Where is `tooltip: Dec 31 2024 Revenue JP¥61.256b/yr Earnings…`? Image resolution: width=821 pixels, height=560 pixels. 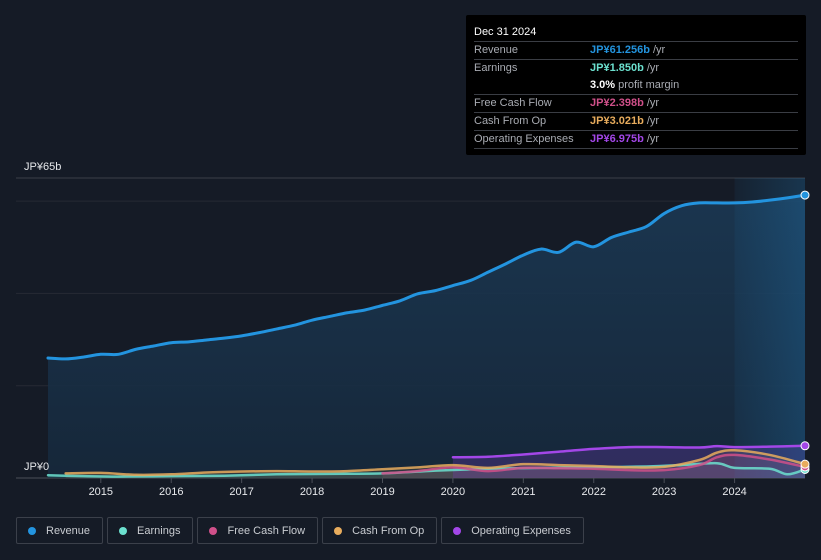 tooltip: Dec 31 2024 Revenue JP¥61.256b/yr Earnings… is located at coordinates (636, 85).